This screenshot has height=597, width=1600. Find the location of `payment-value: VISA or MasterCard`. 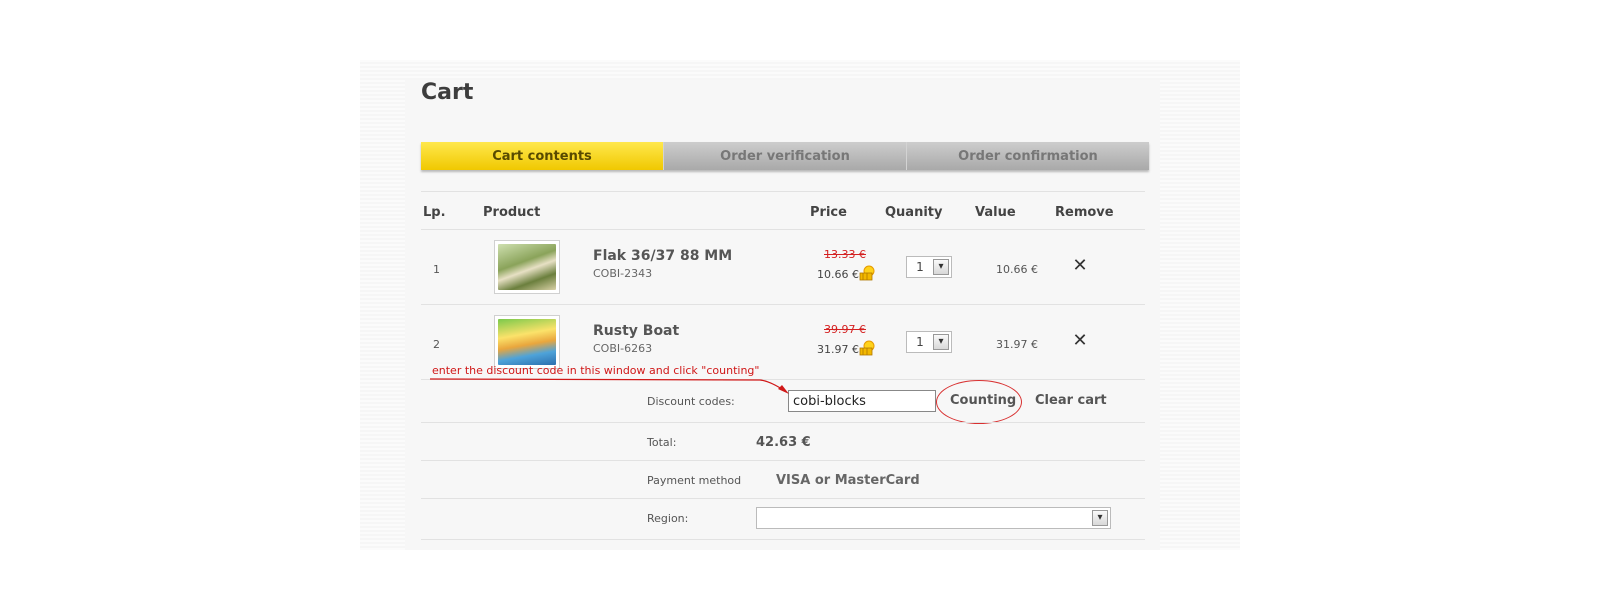

payment-value: VISA or MasterCard is located at coordinates (848, 480).